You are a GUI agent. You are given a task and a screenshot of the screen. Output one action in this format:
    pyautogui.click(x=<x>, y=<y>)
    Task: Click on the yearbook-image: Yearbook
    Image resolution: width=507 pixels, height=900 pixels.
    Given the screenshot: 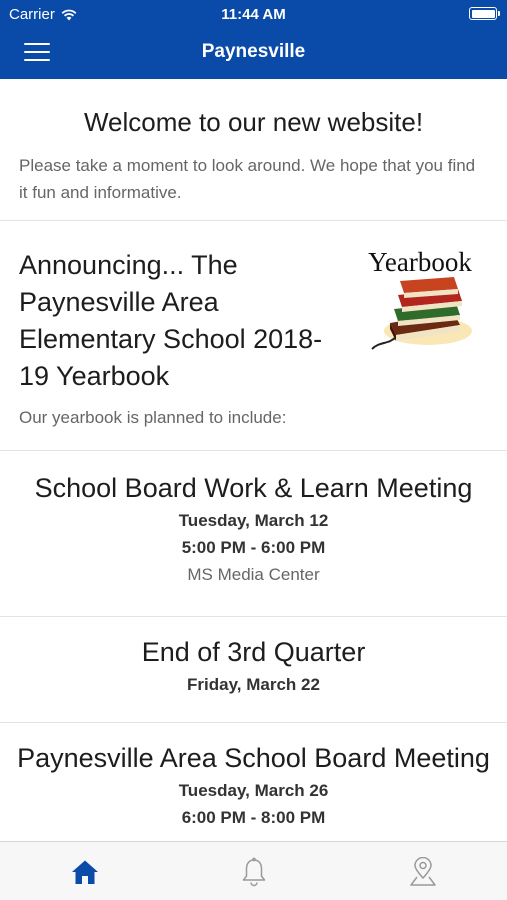 What is the action you would take?
    pyautogui.click(x=420, y=298)
    